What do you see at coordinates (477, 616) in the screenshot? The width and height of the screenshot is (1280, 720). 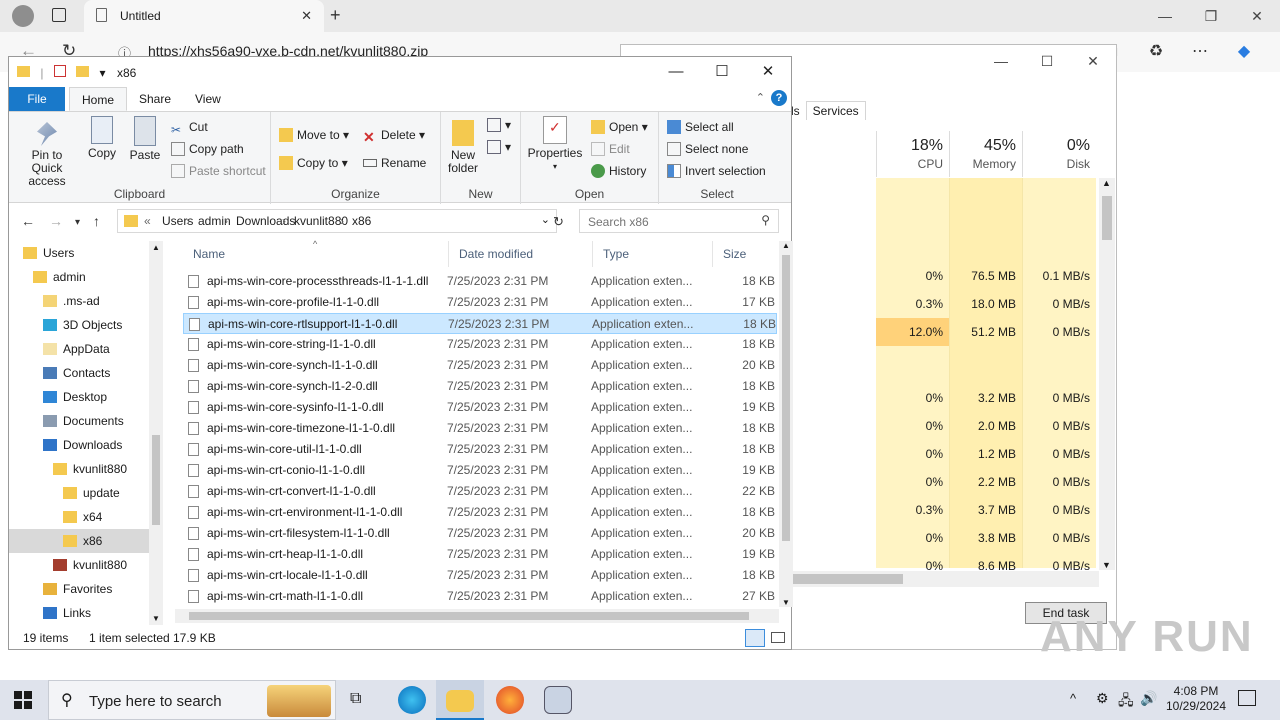 I see `file-list-hscroll` at bounding box center [477, 616].